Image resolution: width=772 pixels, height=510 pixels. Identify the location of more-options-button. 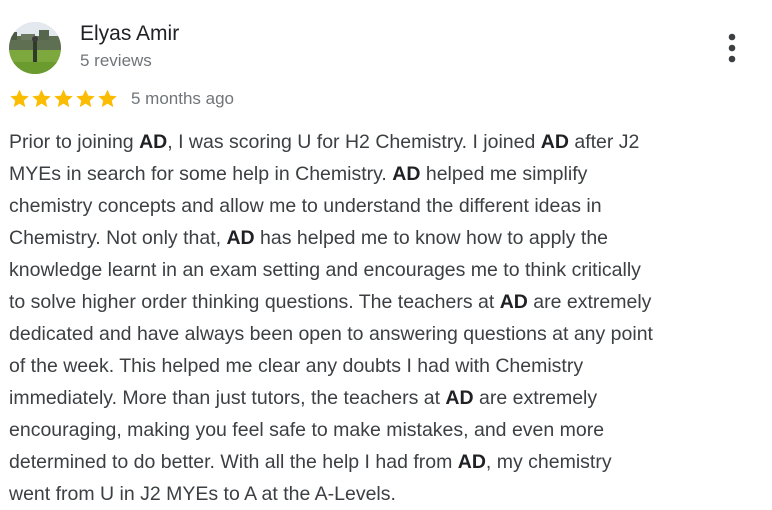
(732, 48).